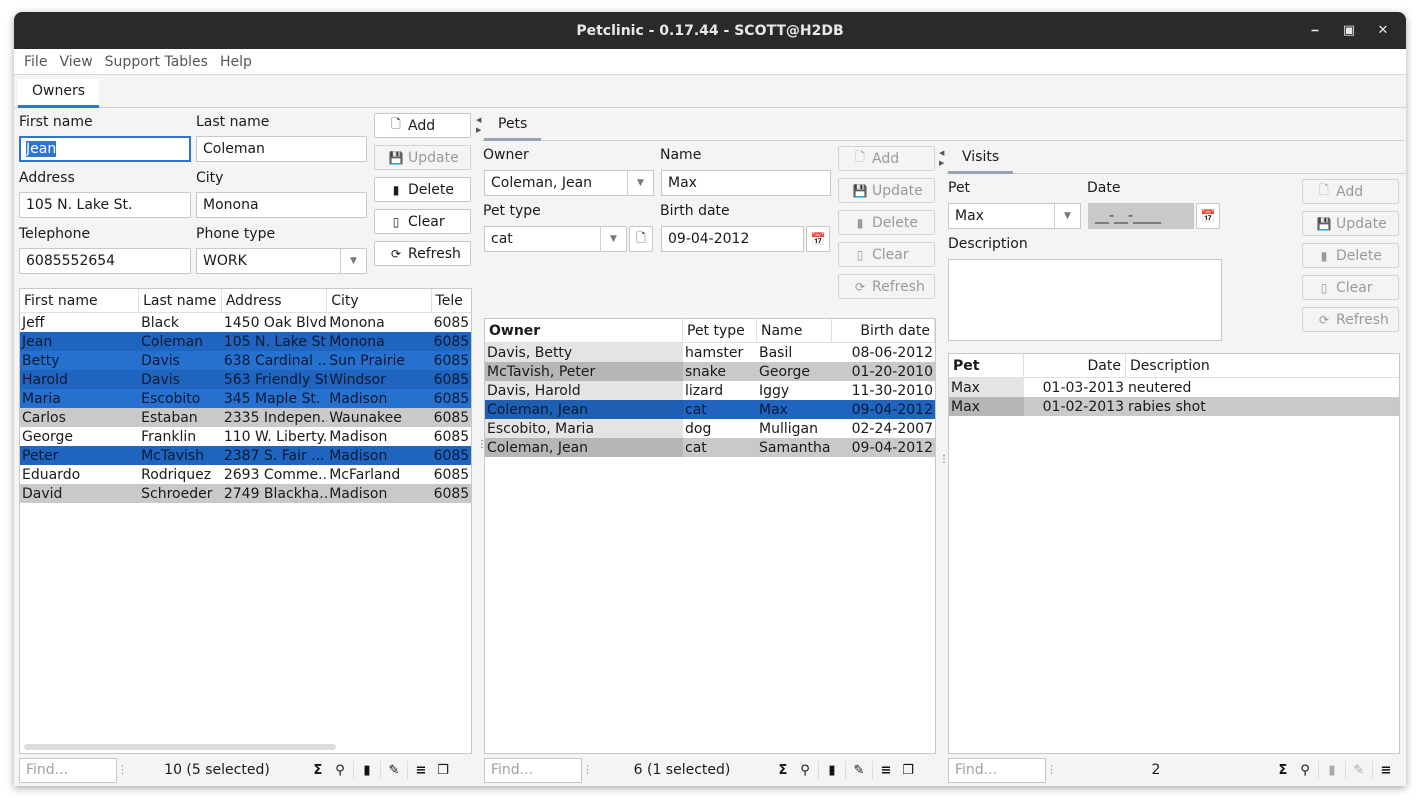 This screenshot has width=1420, height=803. Describe the element at coordinates (883, 330) in the screenshot. I see `column-header-birth-date: Birth date` at that location.